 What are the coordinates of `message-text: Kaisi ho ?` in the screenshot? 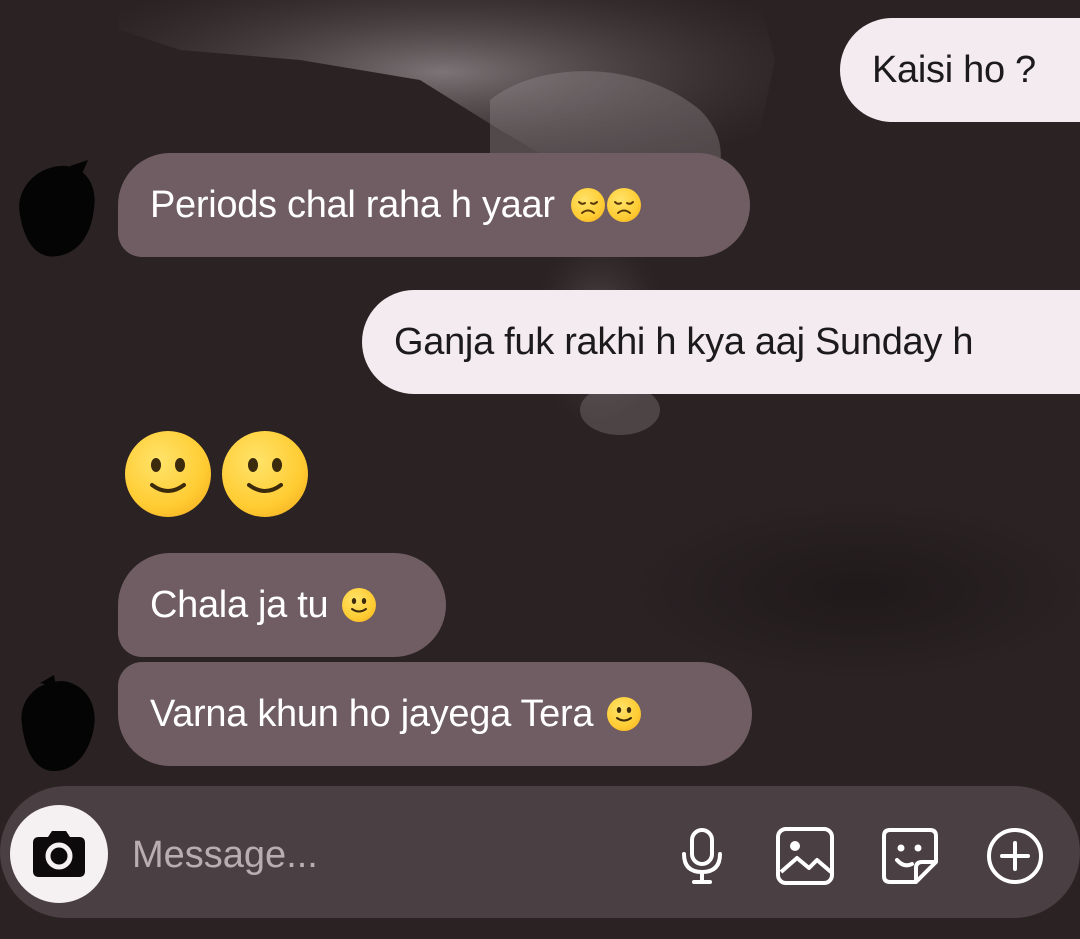 It's located at (954, 69).